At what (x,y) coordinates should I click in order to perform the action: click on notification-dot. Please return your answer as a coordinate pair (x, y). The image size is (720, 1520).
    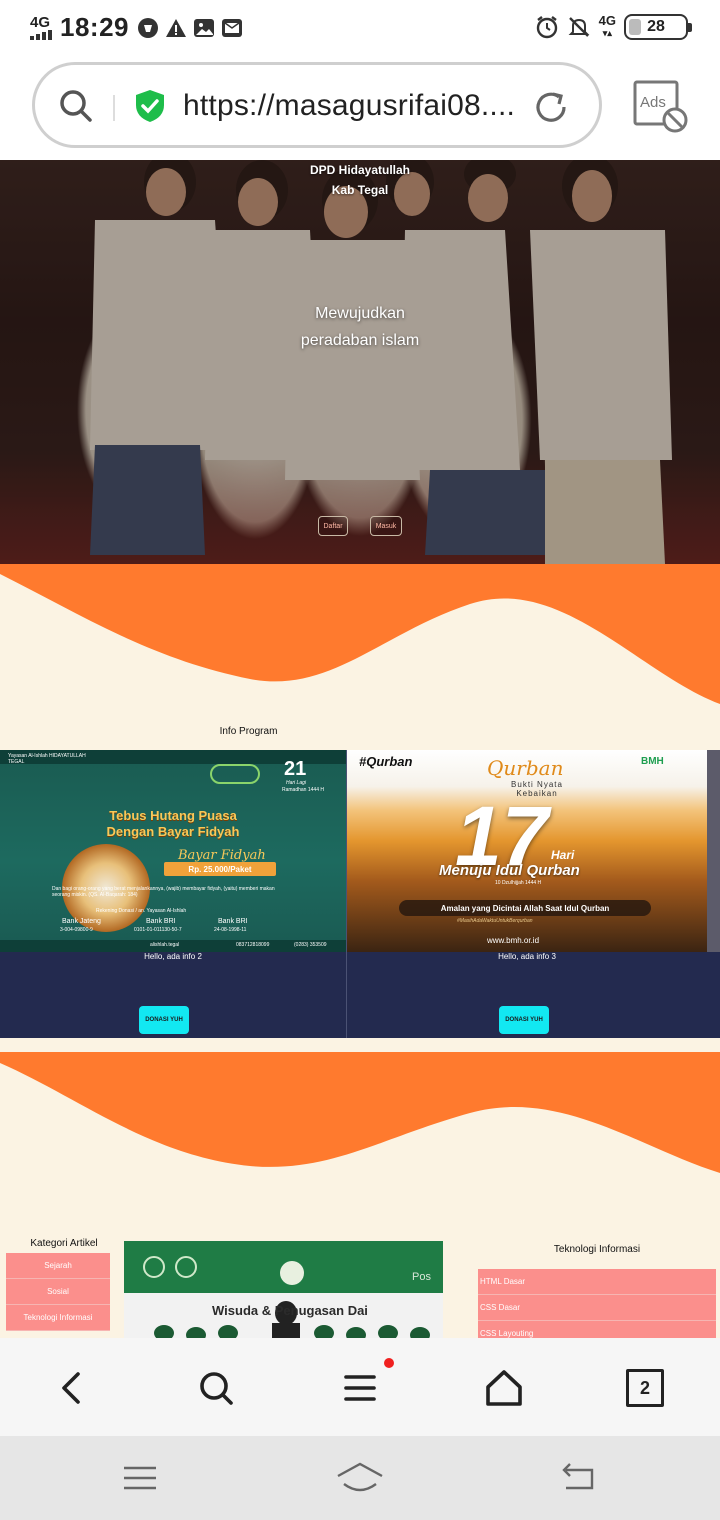
    Looking at the image, I should click on (389, 1363).